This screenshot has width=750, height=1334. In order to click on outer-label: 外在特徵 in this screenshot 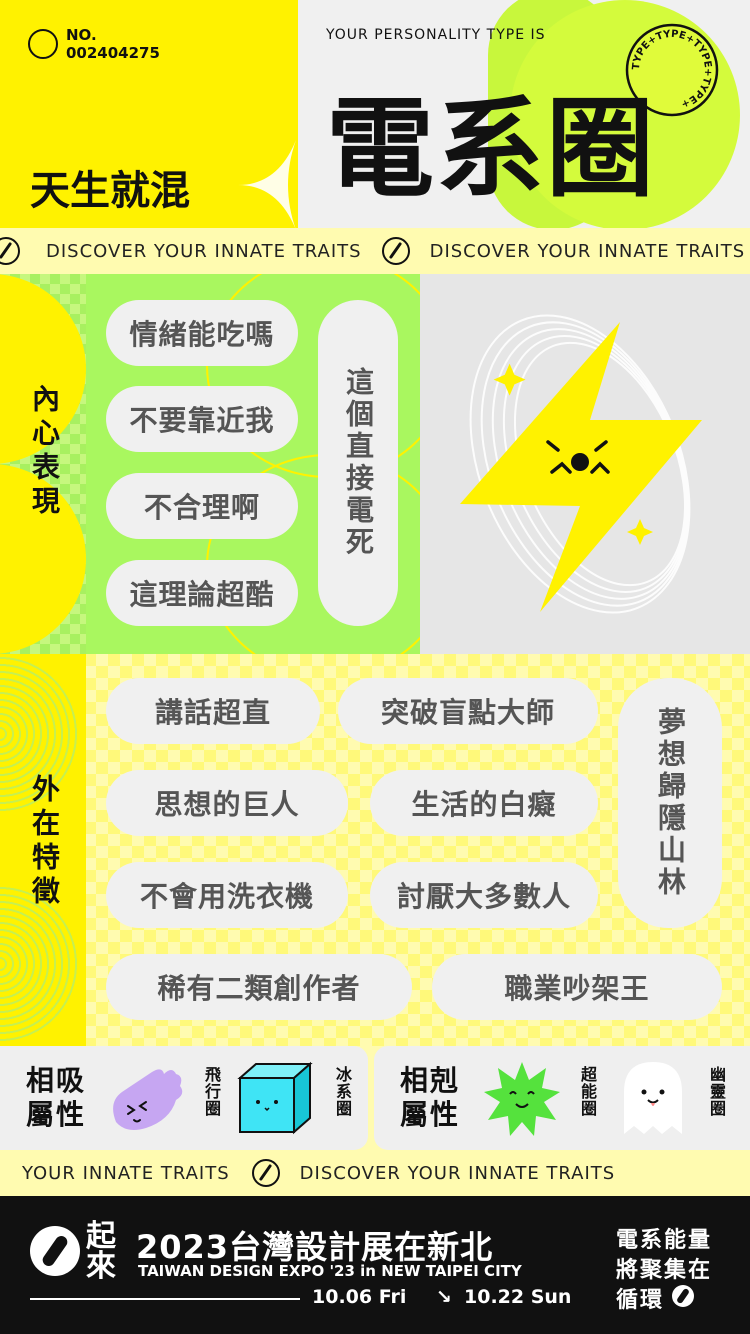, I will do `click(44, 842)`.